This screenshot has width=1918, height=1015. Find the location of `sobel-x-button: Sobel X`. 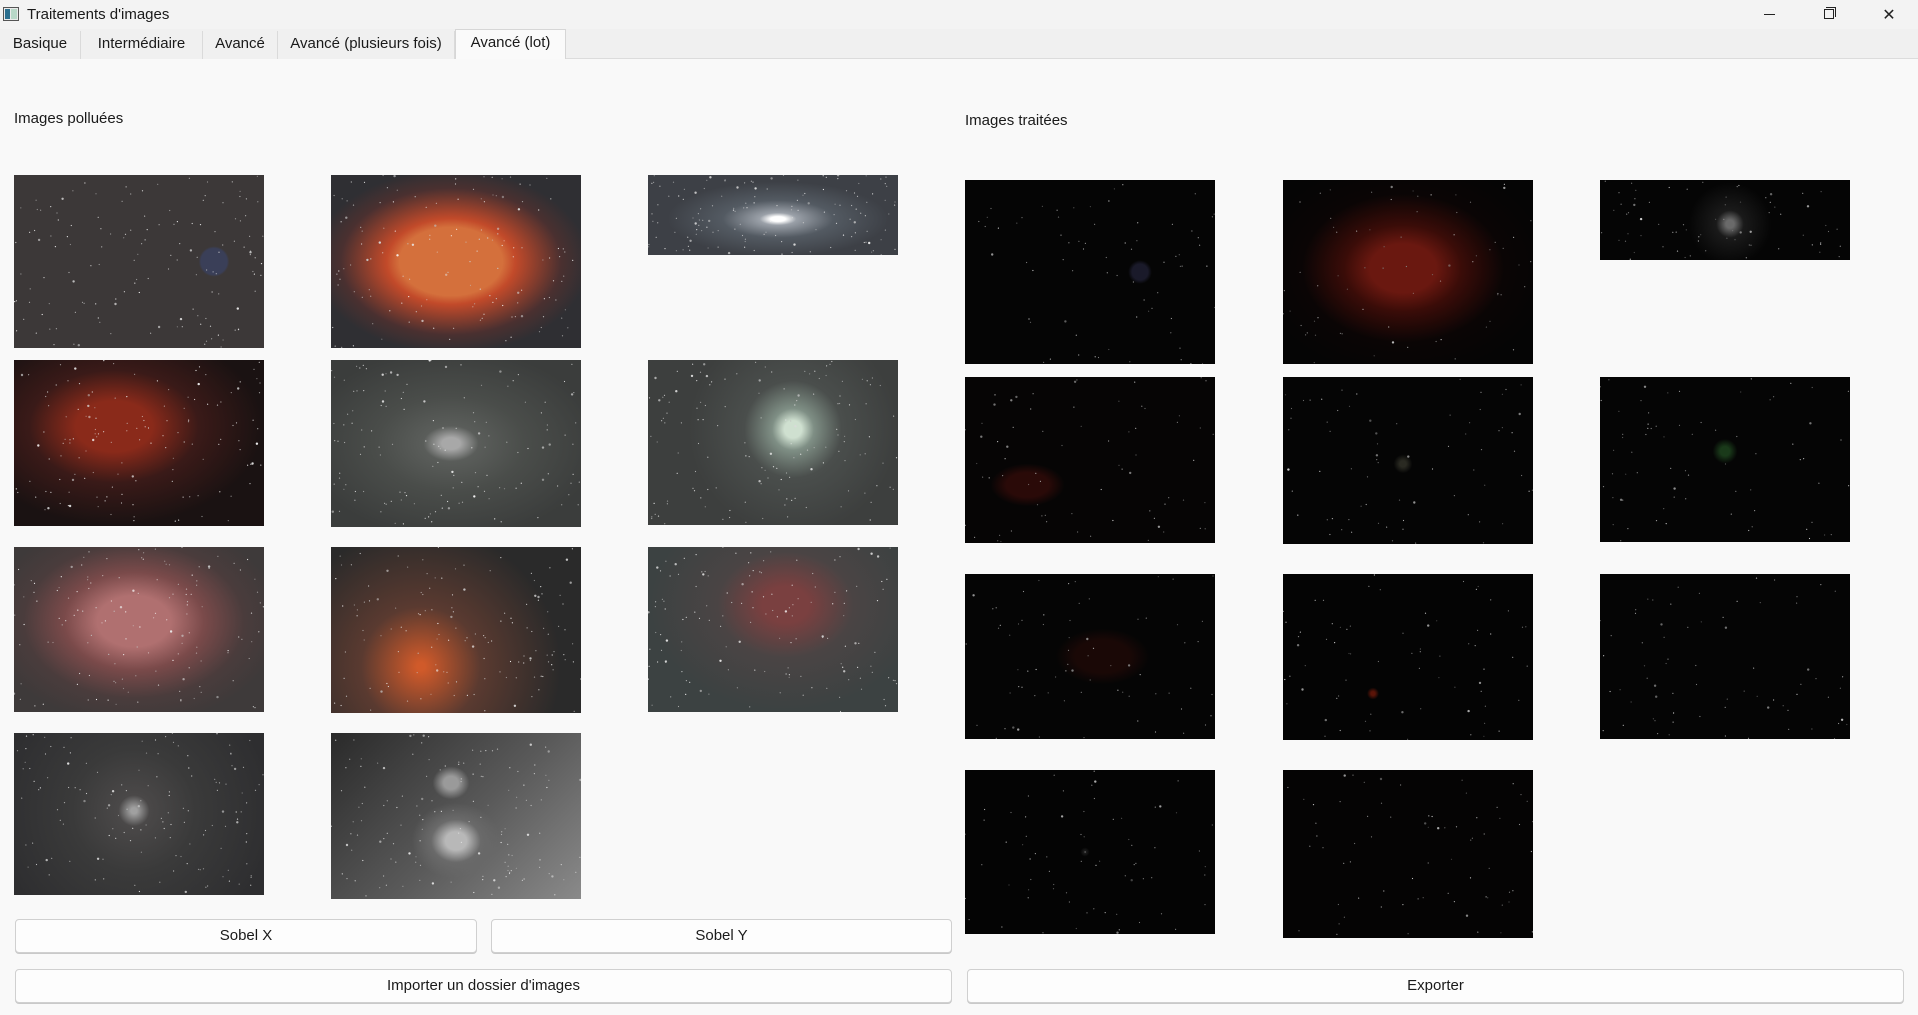

sobel-x-button: Sobel X is located at coordinates (246, 936).